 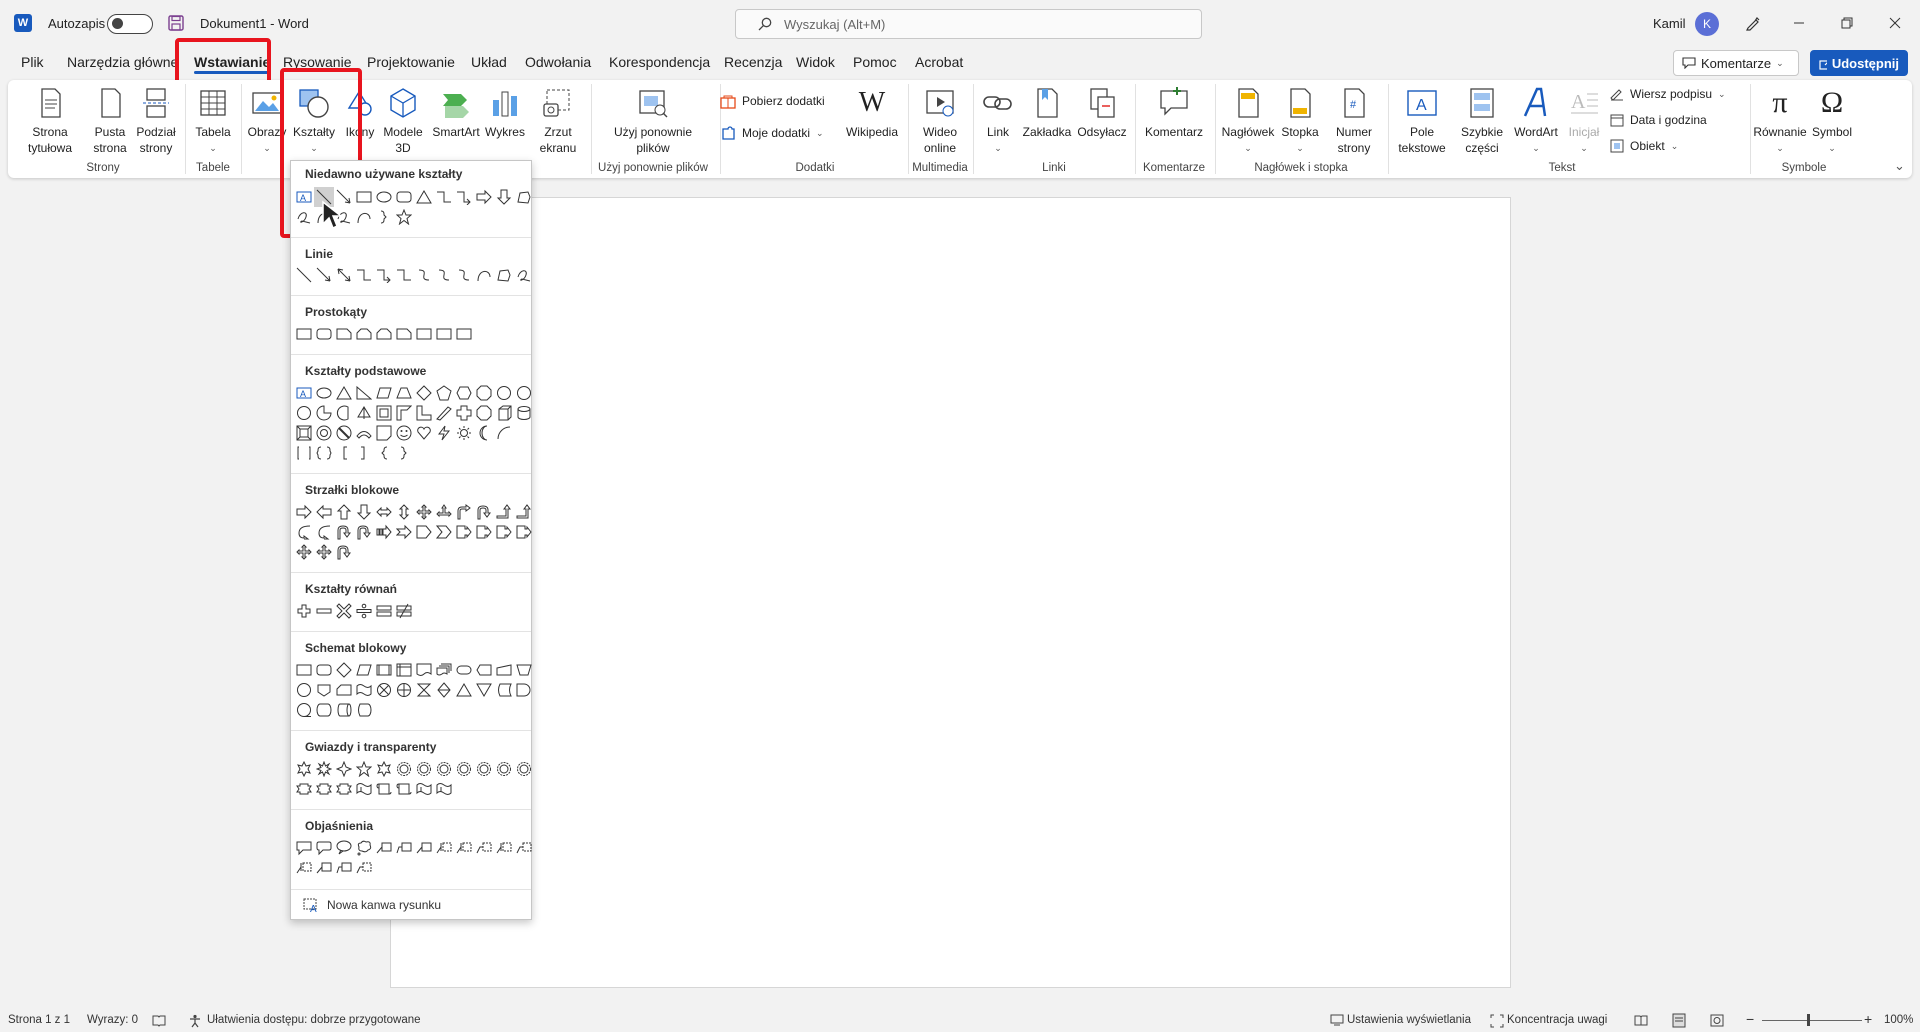 I want to click on shape-eP-icon, so click(x=304, y=611).